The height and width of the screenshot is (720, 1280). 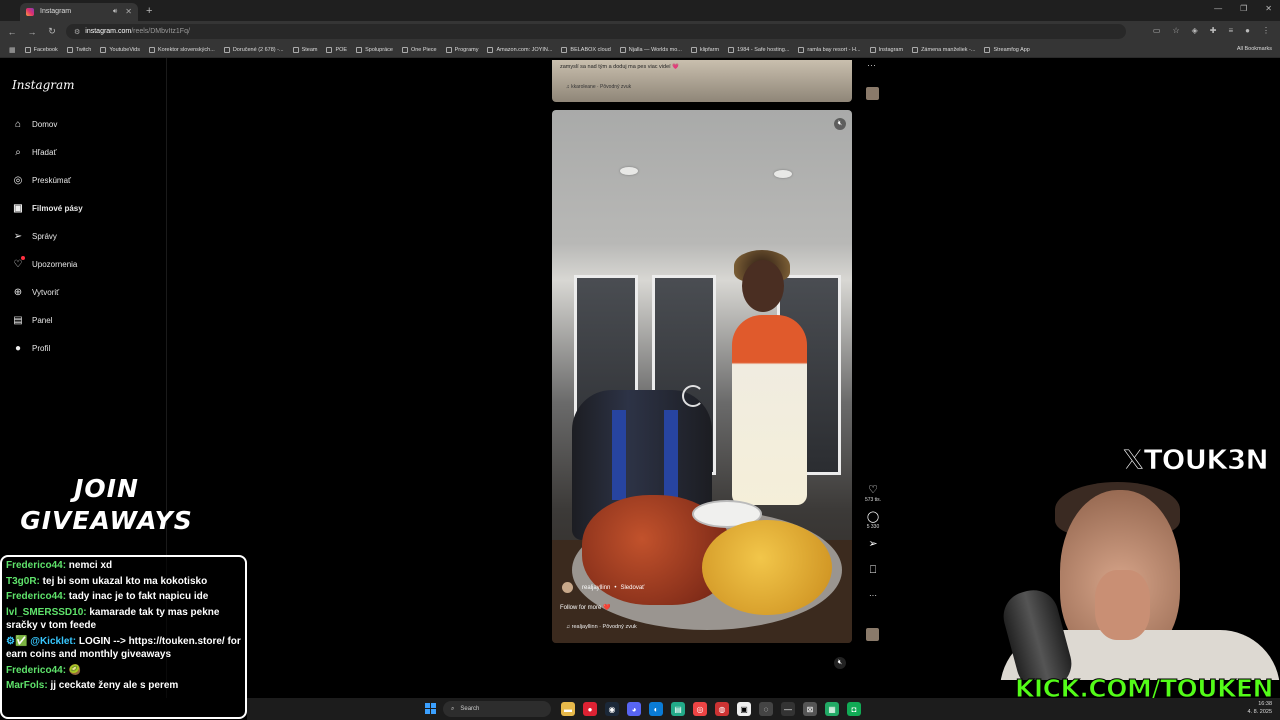 What do you see at coordinates (430, 708) in the screenshot?
I see `windows-start-icon` at bounding box center [430, 708].